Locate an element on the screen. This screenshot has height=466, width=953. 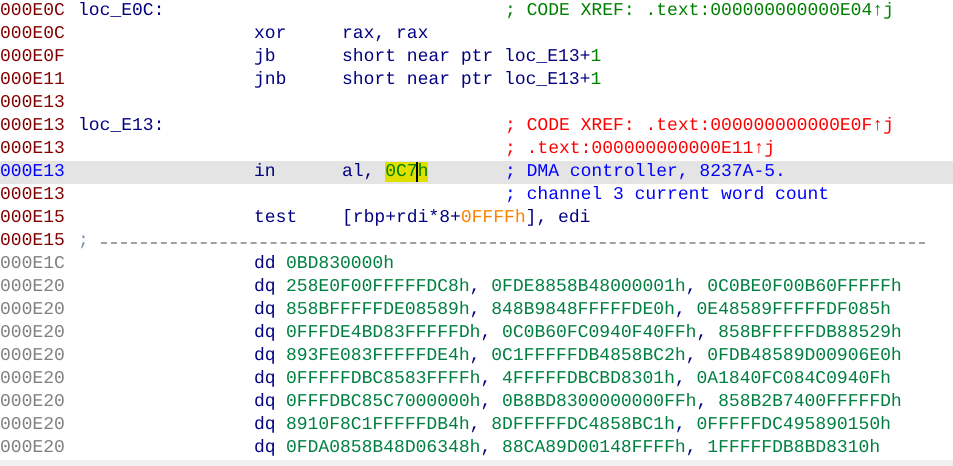
comment-text: ; channel 3 current word count is located at coordinates (667, 195).